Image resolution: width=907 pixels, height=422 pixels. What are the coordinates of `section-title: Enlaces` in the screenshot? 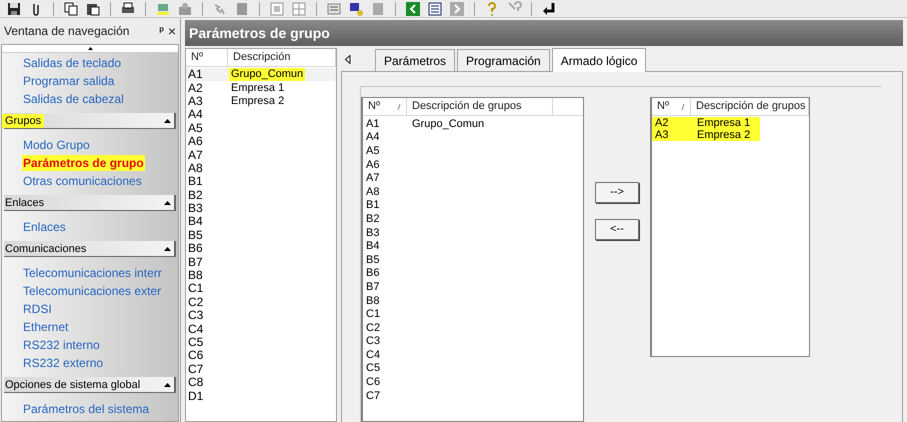 It's located at (25, 203).